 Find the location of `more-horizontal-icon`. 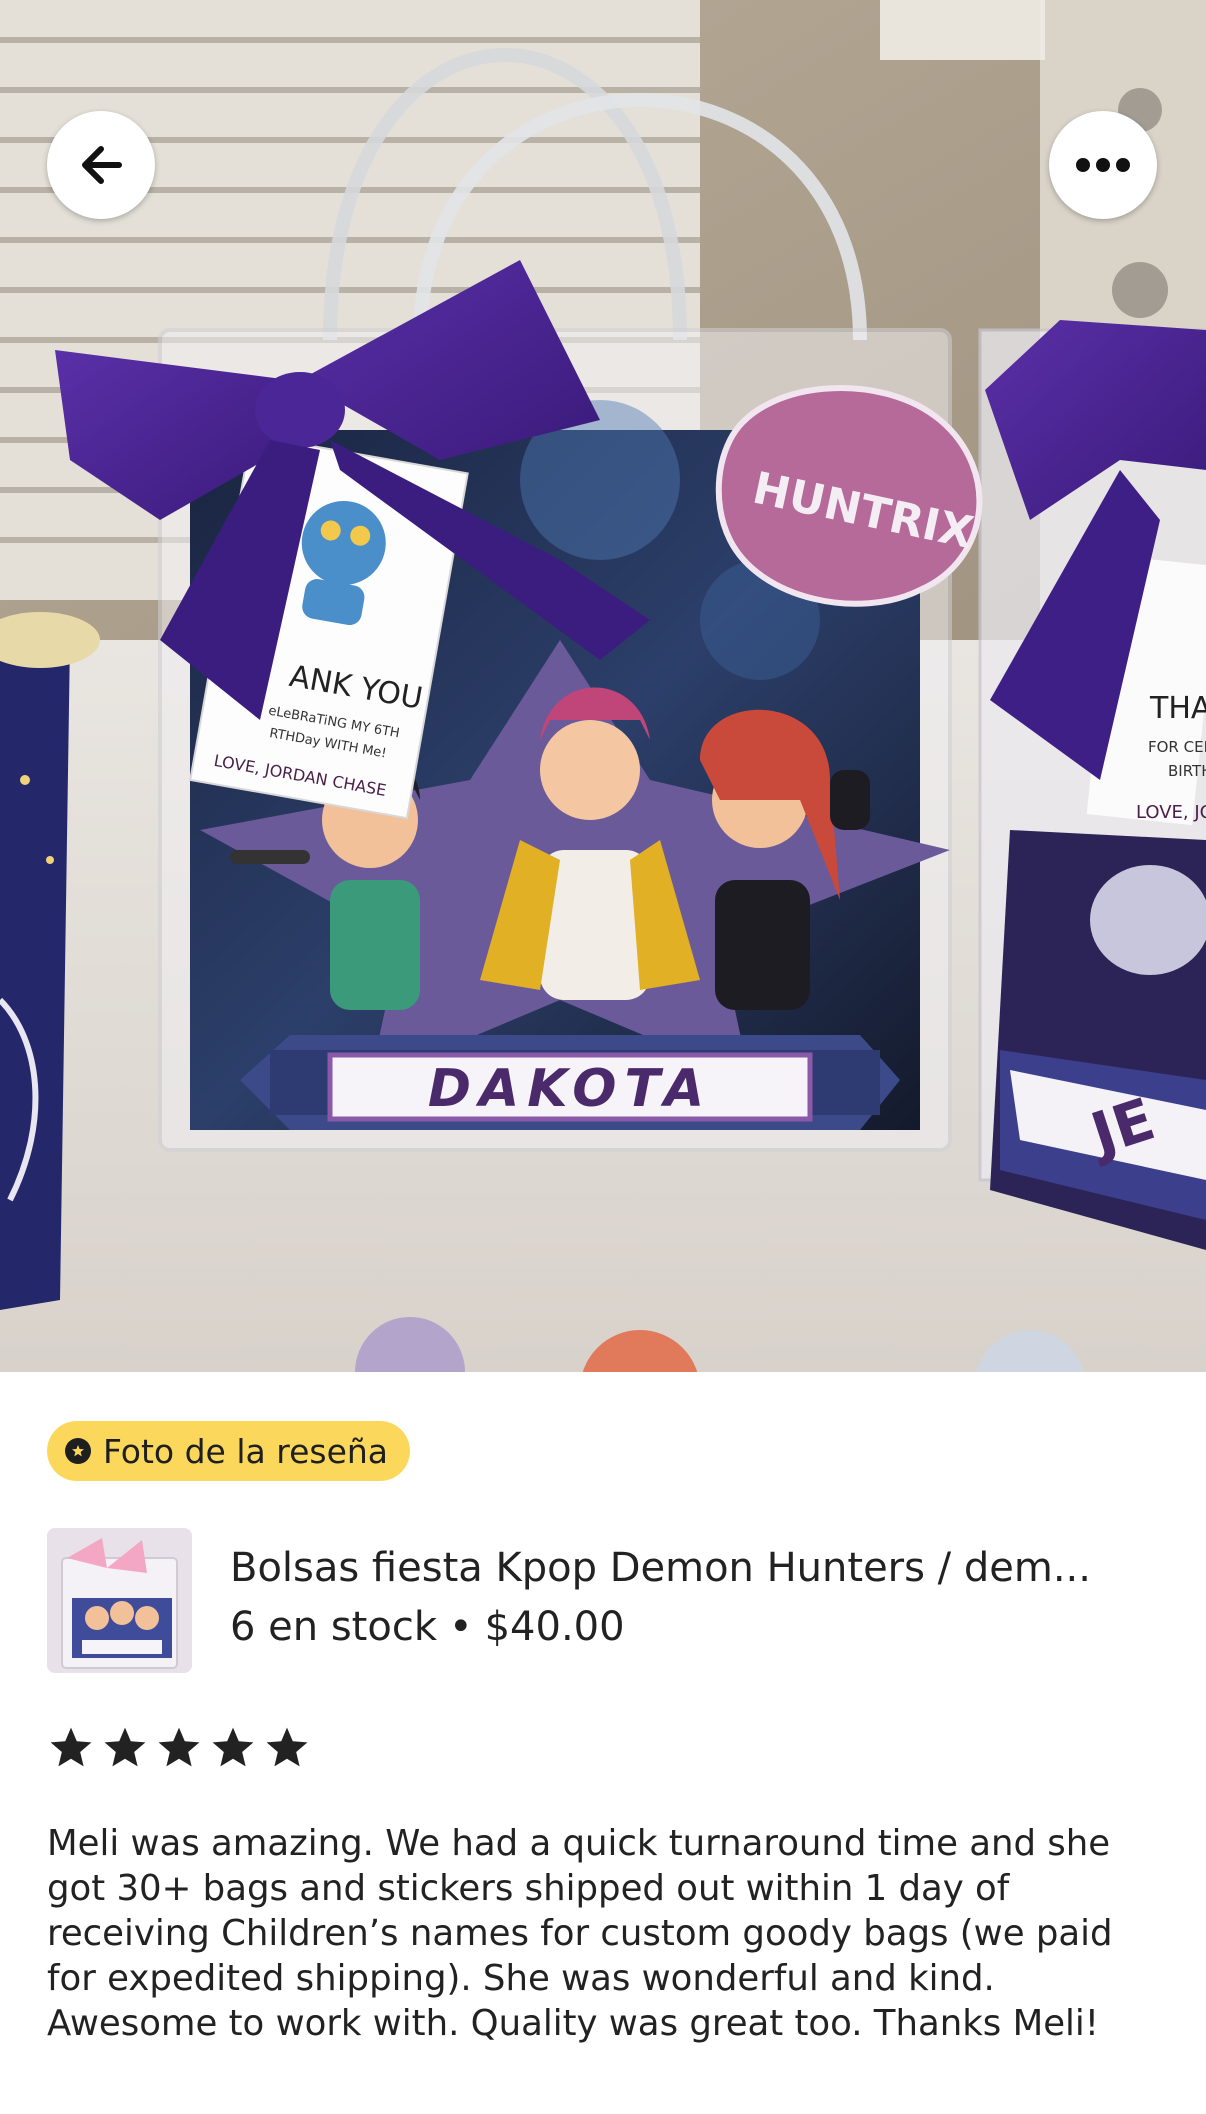

more-horizontal-icon is located at coordinates (1103, 165).